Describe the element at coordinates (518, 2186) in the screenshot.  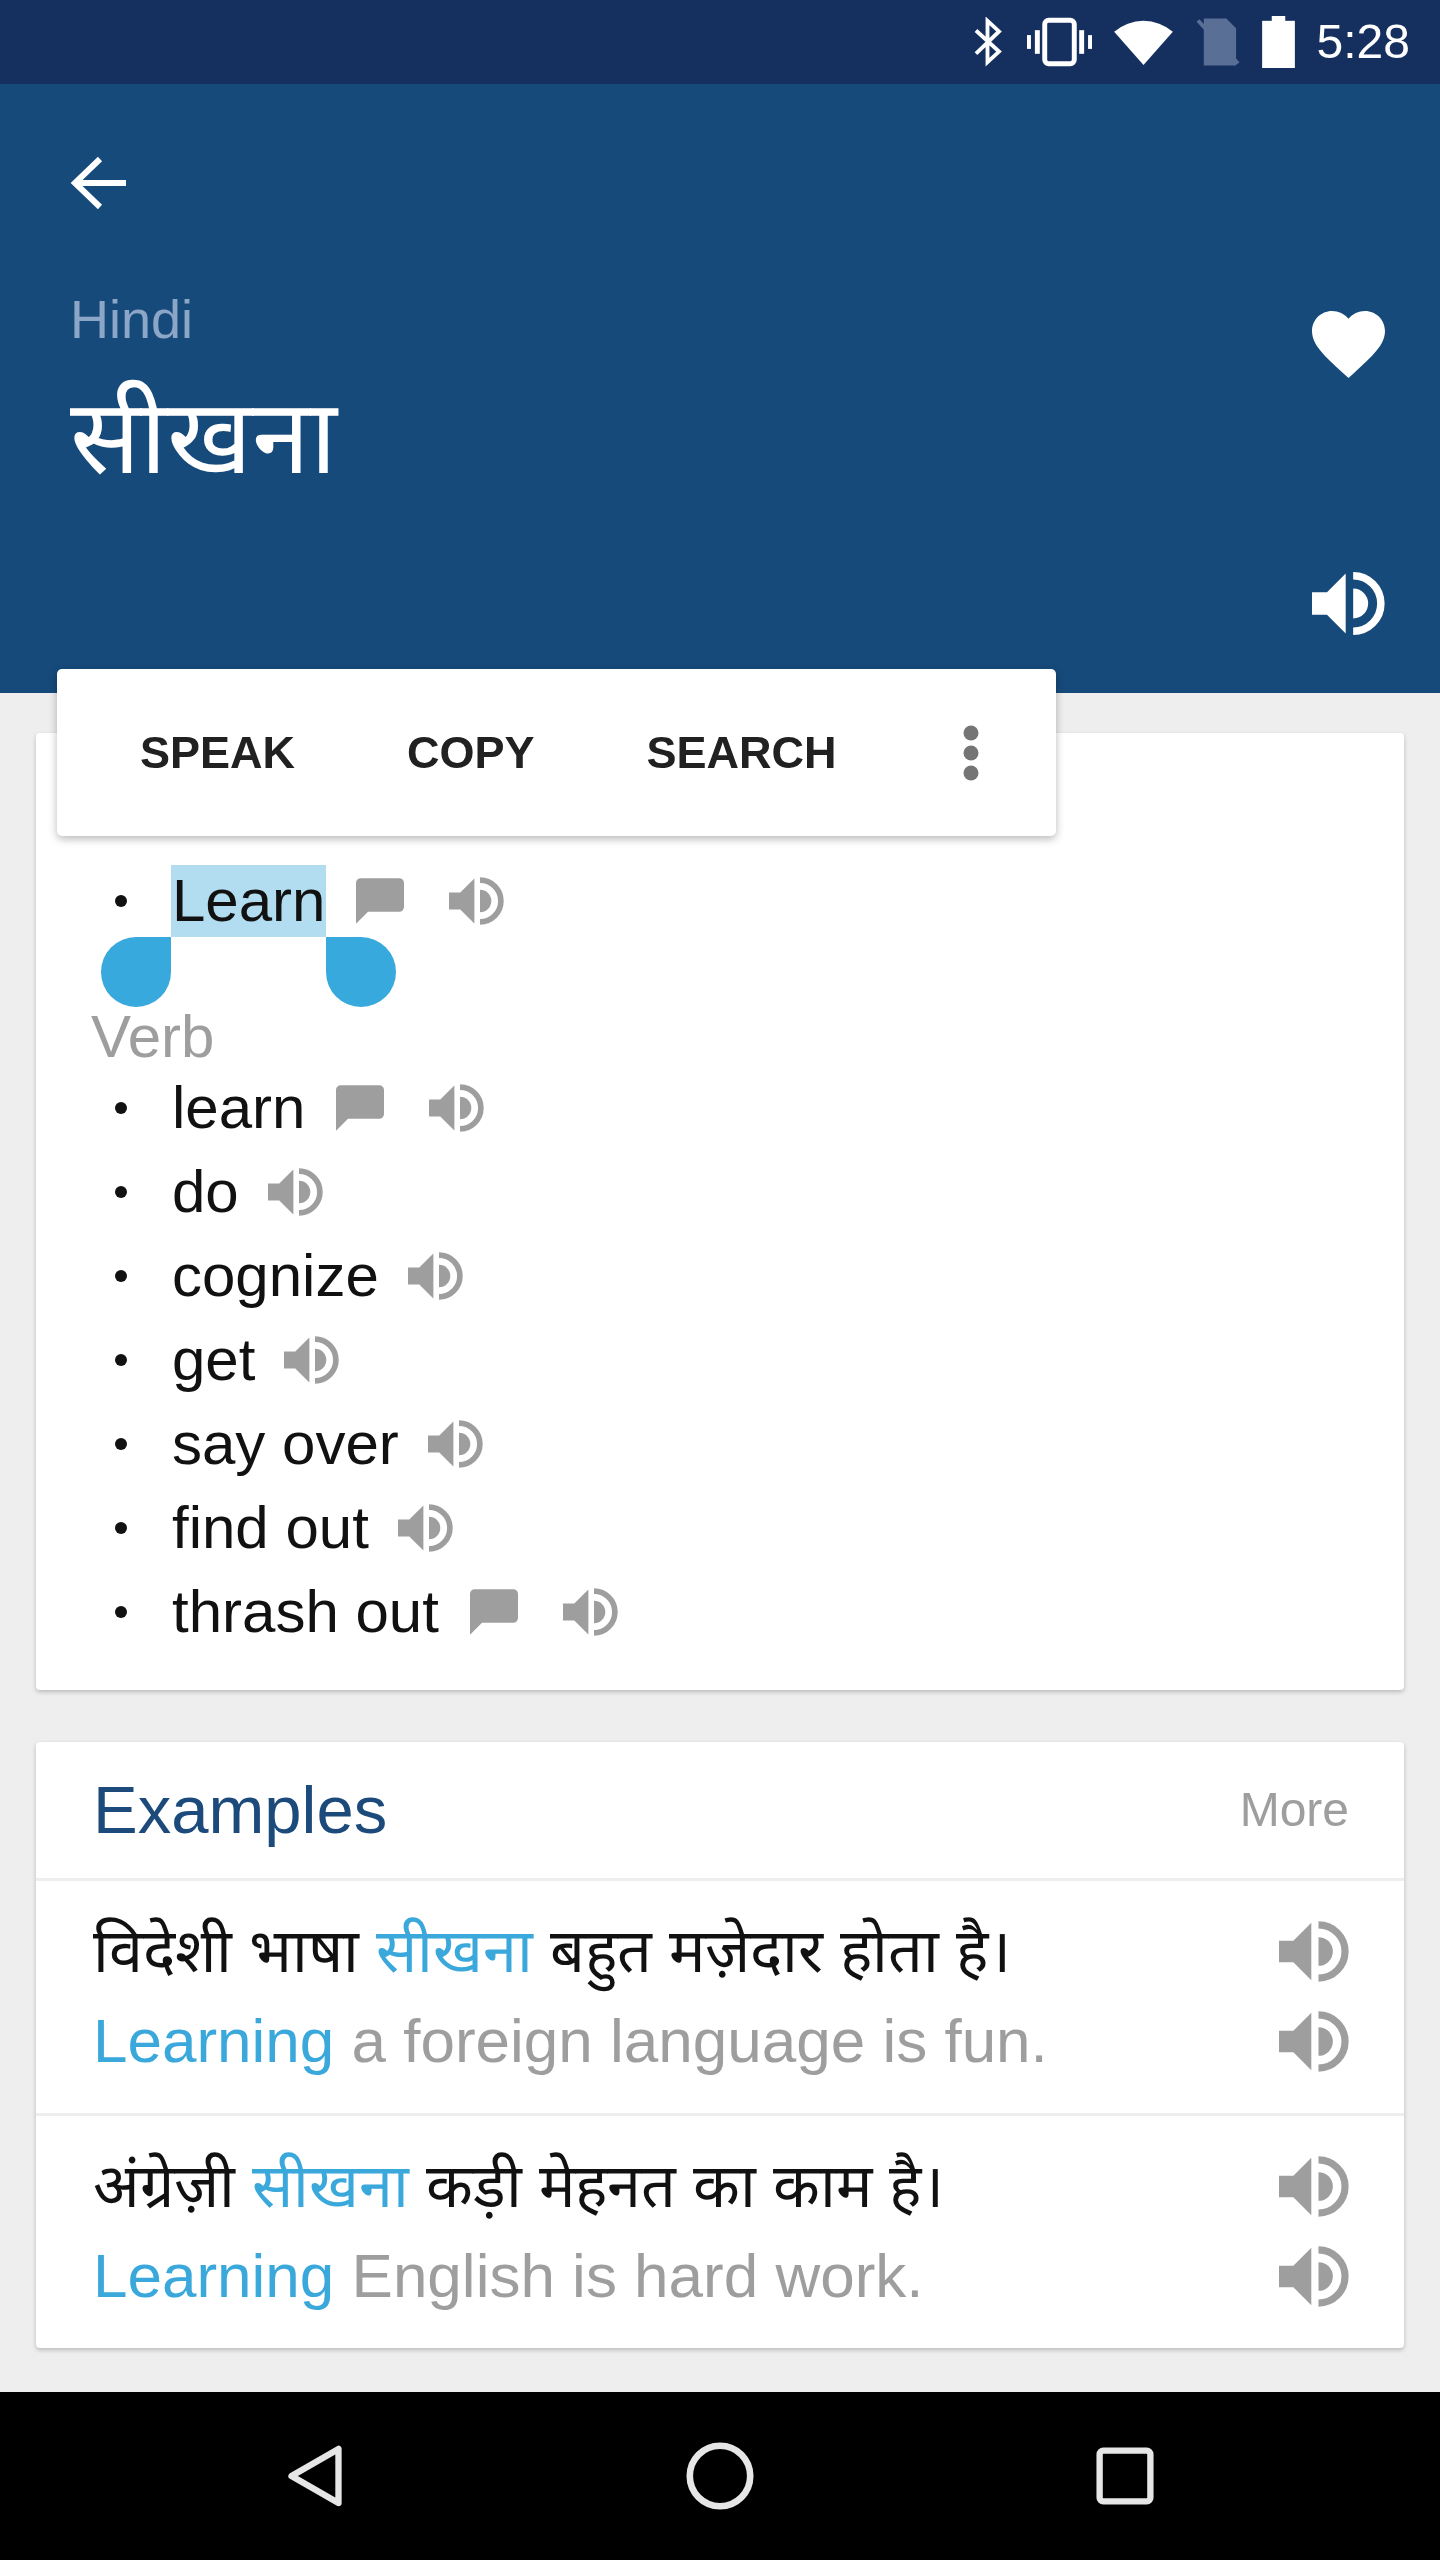
I see `example-sentence: अंग्रेज़ी सीखना कड़ी मेहनत का काम है।` at that location.